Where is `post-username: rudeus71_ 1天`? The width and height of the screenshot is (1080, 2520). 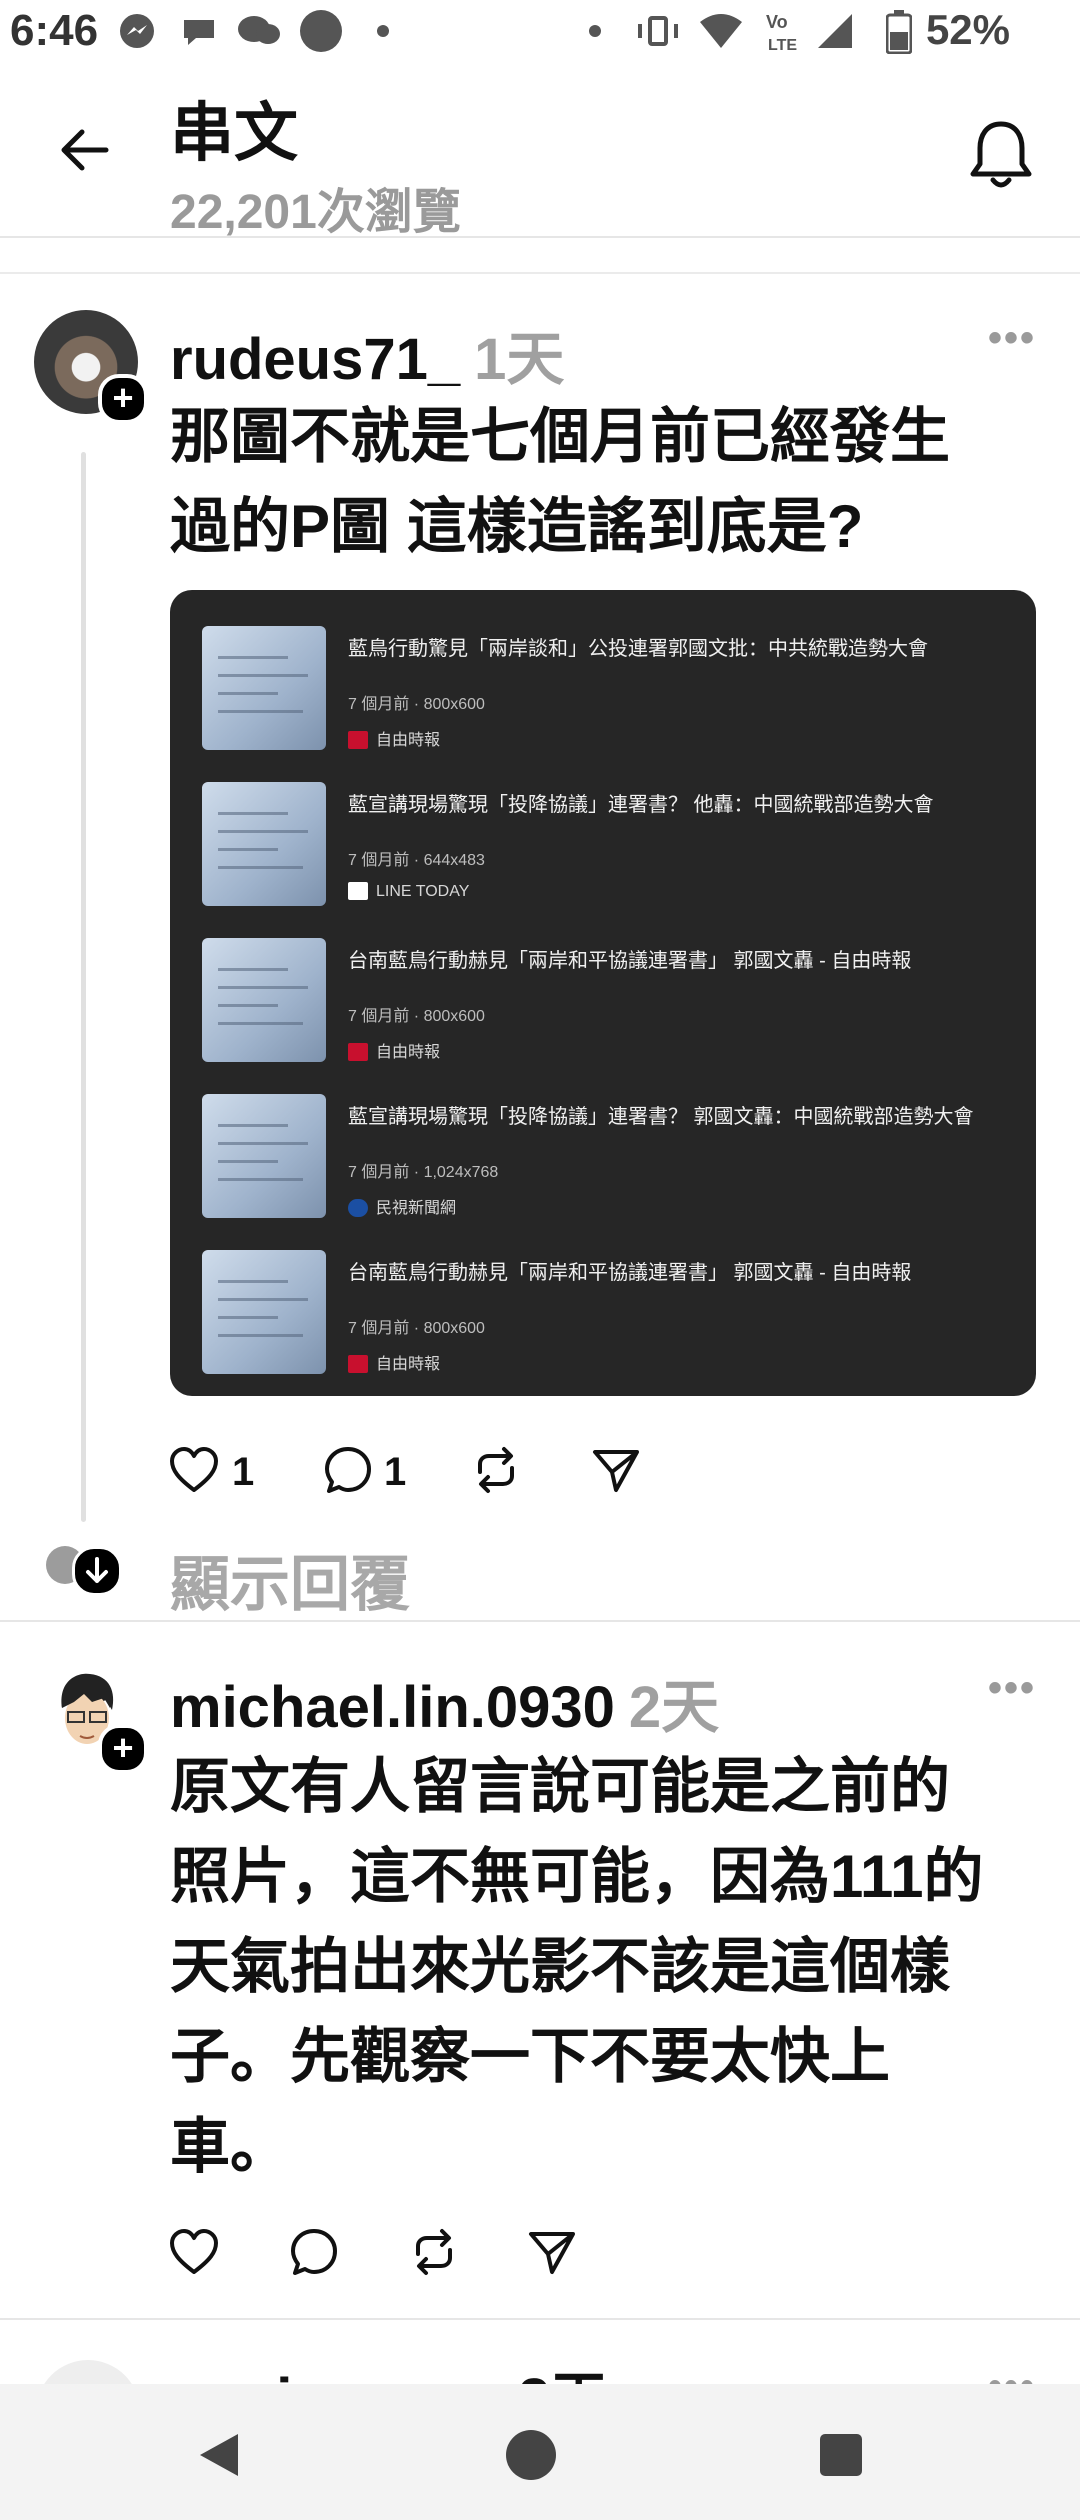 post-username: rudeus71_ 1天 is located at coordinates (367, 354).